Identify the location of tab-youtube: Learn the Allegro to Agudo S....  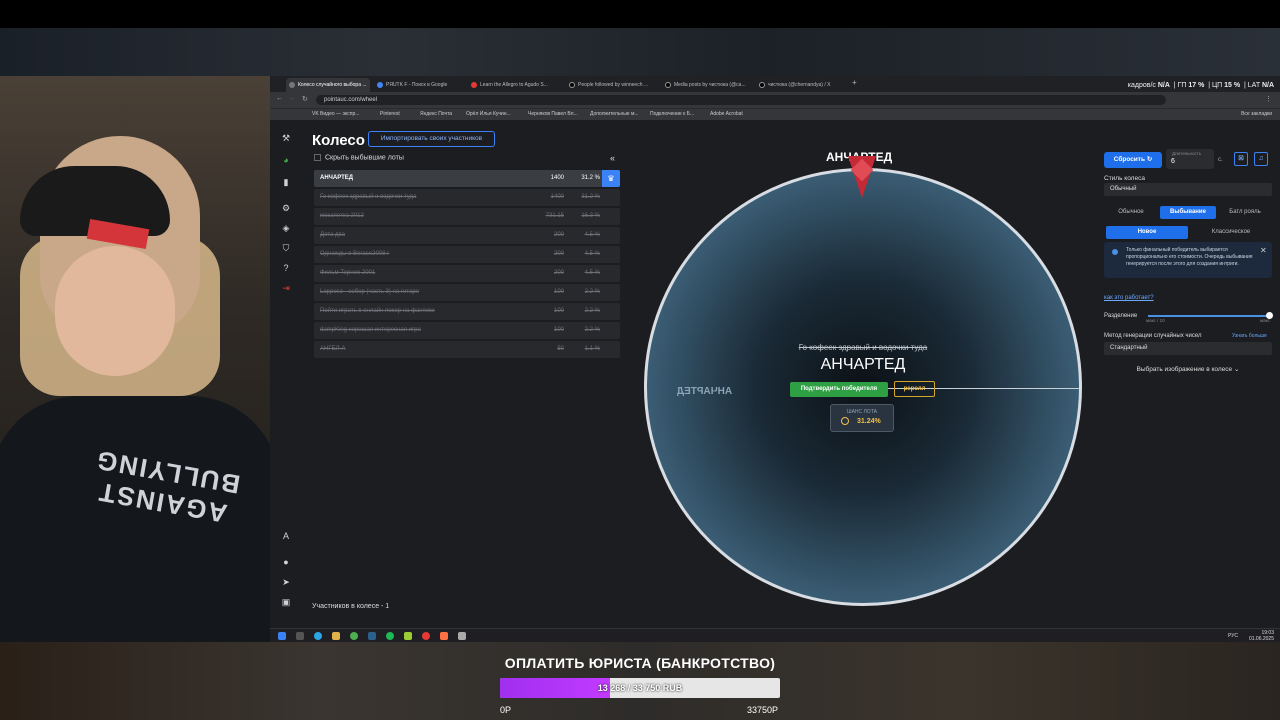
(513, 85).